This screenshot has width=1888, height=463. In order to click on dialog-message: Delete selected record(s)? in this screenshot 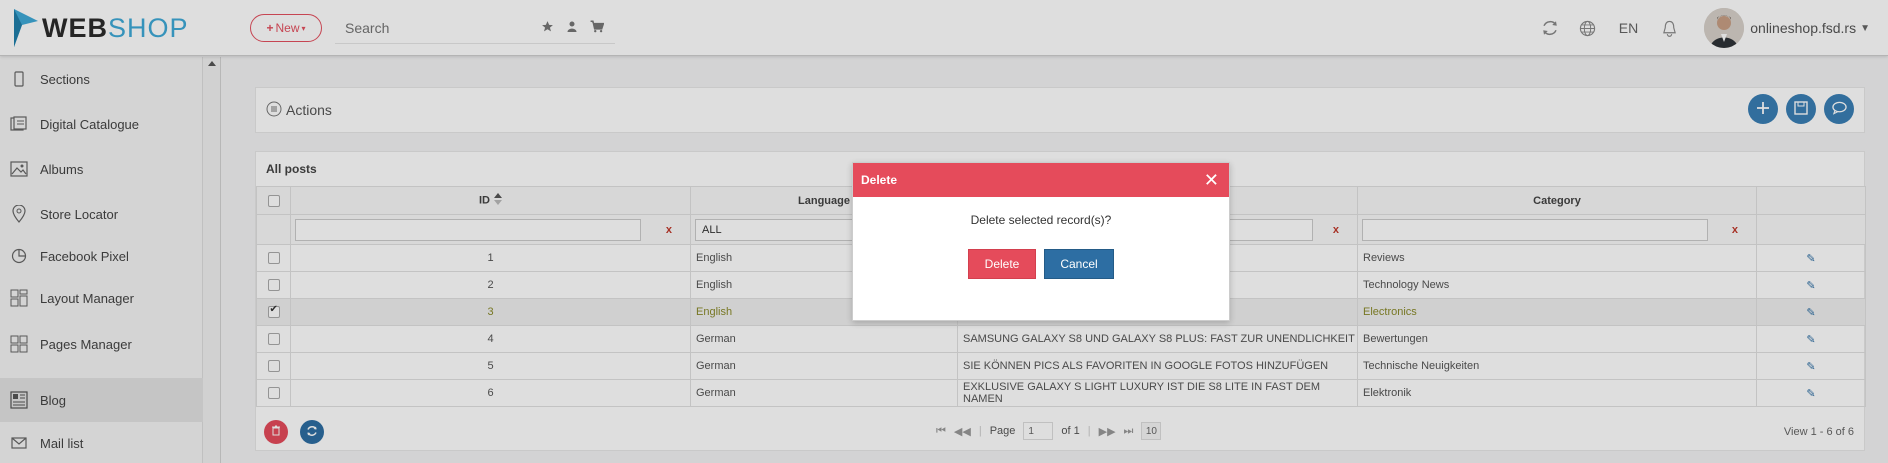, I will do `click(1041, 220)`.